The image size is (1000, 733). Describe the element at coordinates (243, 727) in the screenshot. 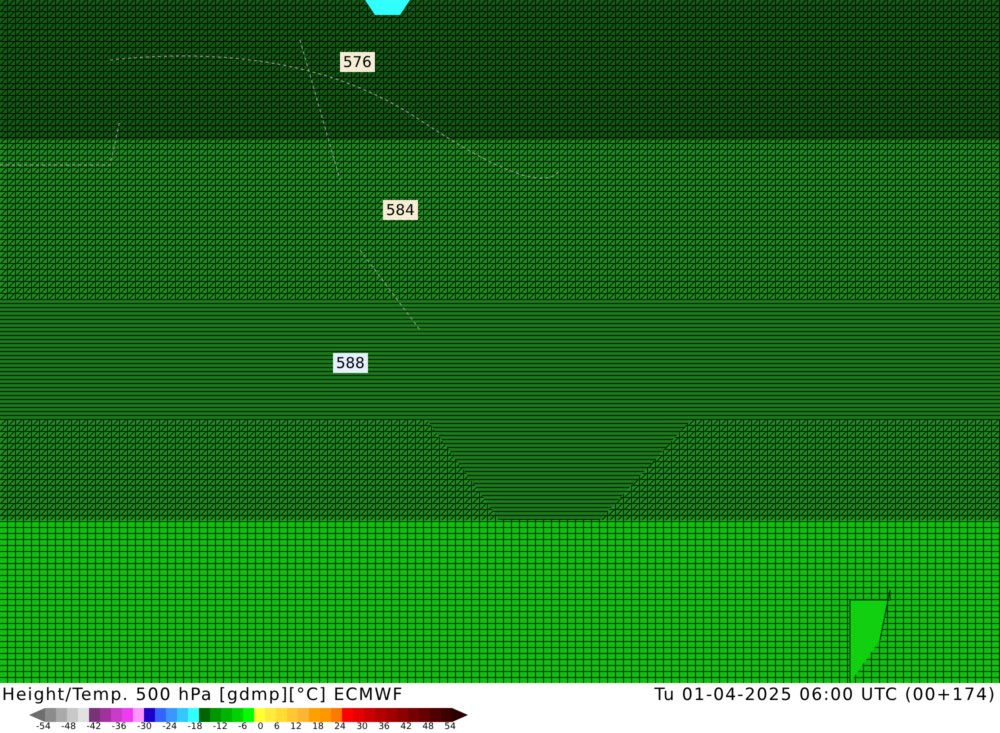

I see `tick-label: -6` at that location.